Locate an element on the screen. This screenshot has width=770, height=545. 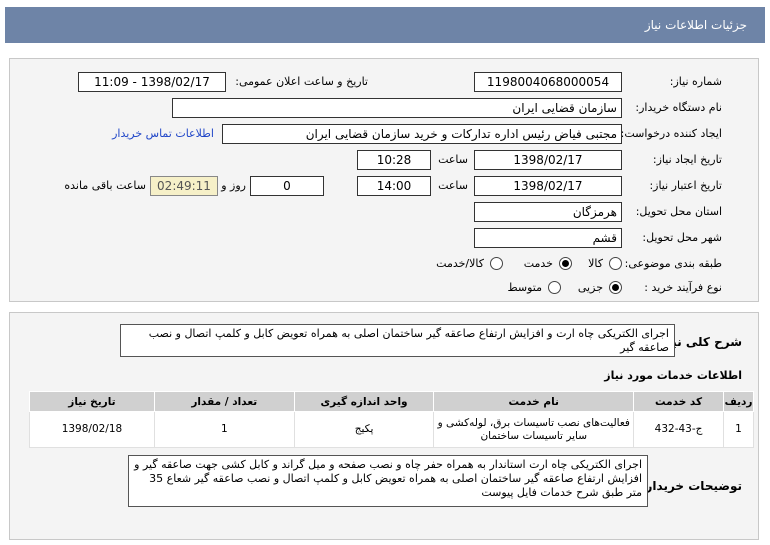
validity-date-label: تاریخ اعتبار نیاز: is located at coordinates (685, 185).